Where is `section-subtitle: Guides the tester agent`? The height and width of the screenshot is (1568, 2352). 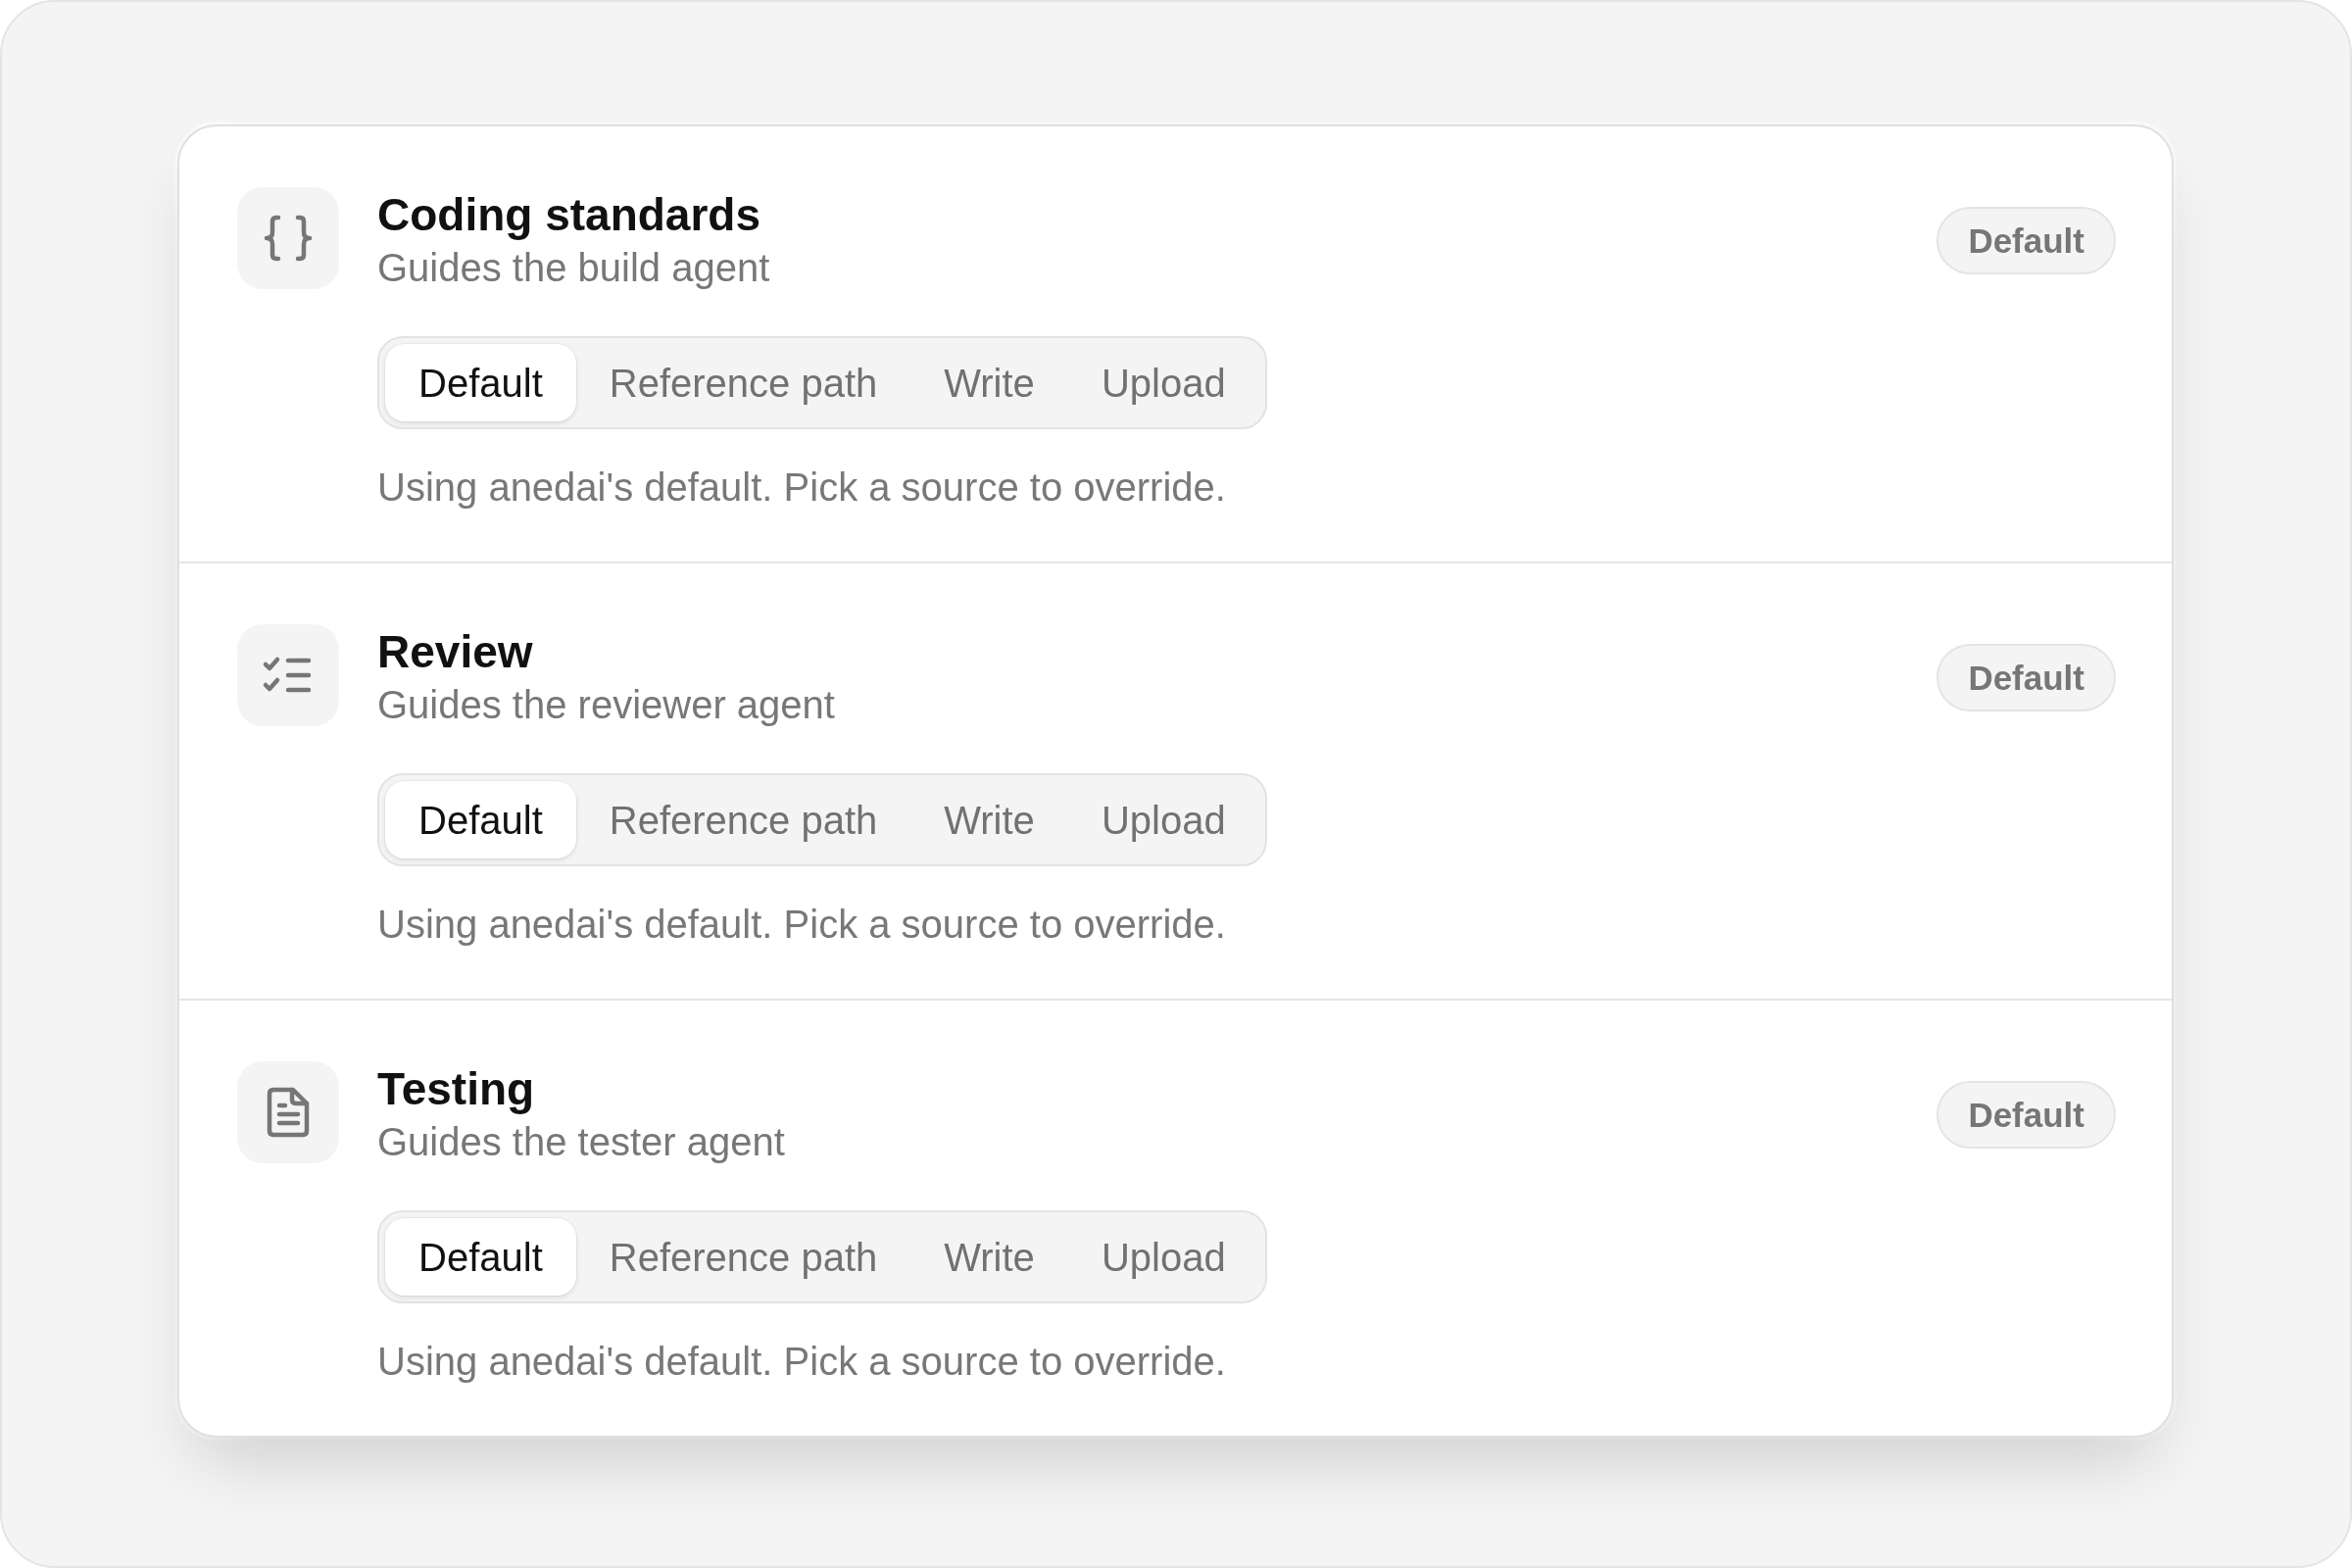 section-subtitle: Guides the tester agent is located at coordinates (581, 1142).